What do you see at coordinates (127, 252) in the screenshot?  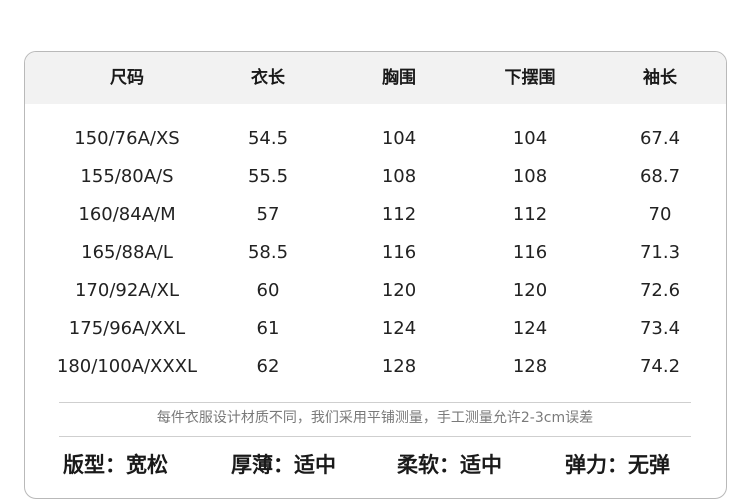 I see `cell-size: 165/88A/L` at bounding box center [127, 252].